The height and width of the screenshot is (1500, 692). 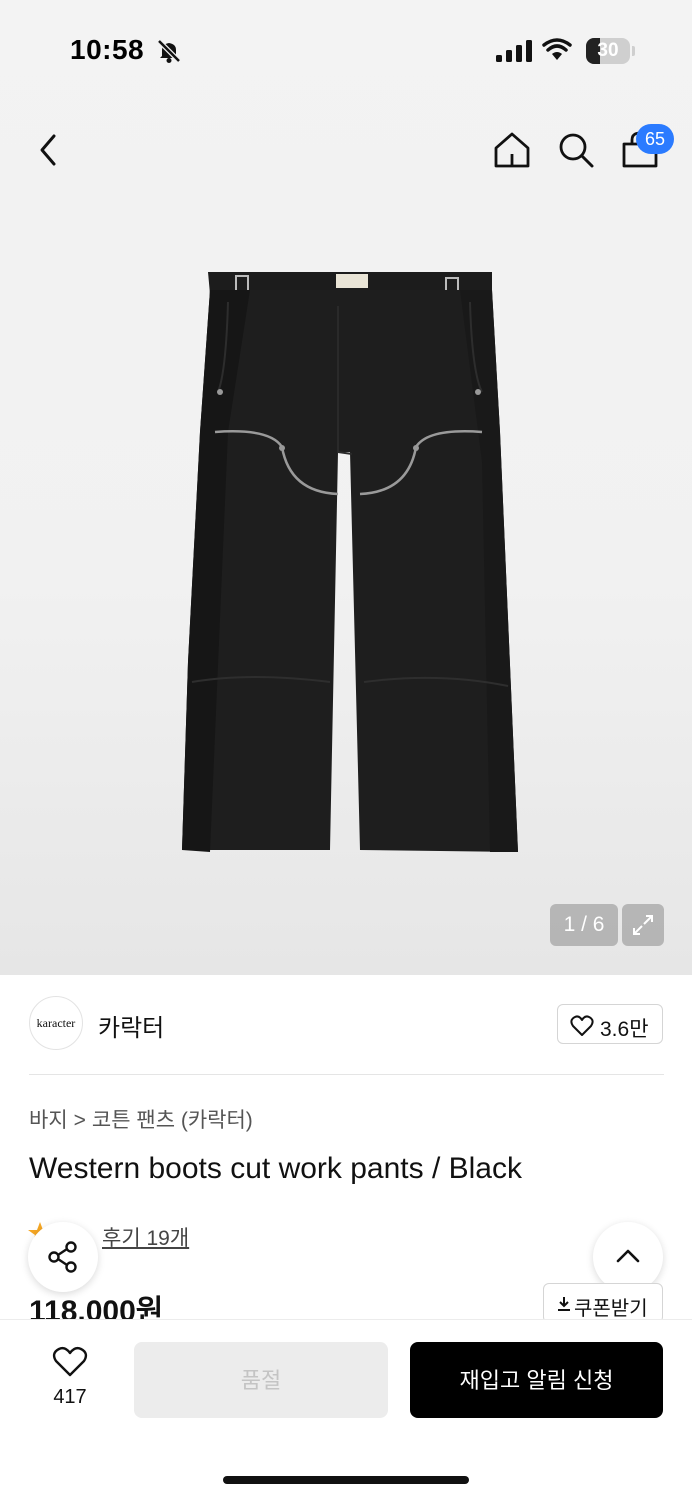 What do you see at coordinates (70, 1397) in the screenshot?
I see `wishlist-count: 417` at bounding box center [70, 1397].